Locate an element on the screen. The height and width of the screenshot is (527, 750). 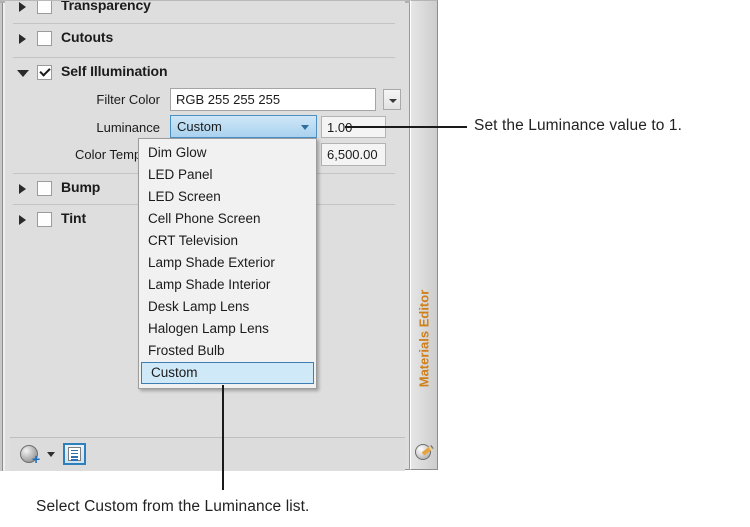
section-label-transparency: Transparency is located at coordinates (106, 7).